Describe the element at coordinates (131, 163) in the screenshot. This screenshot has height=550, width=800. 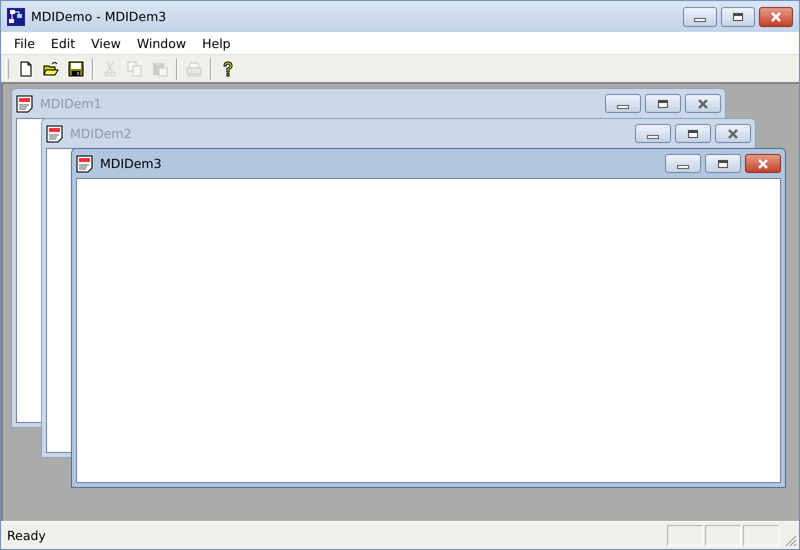
I see `child-window-title: MDIDem3` at that location.